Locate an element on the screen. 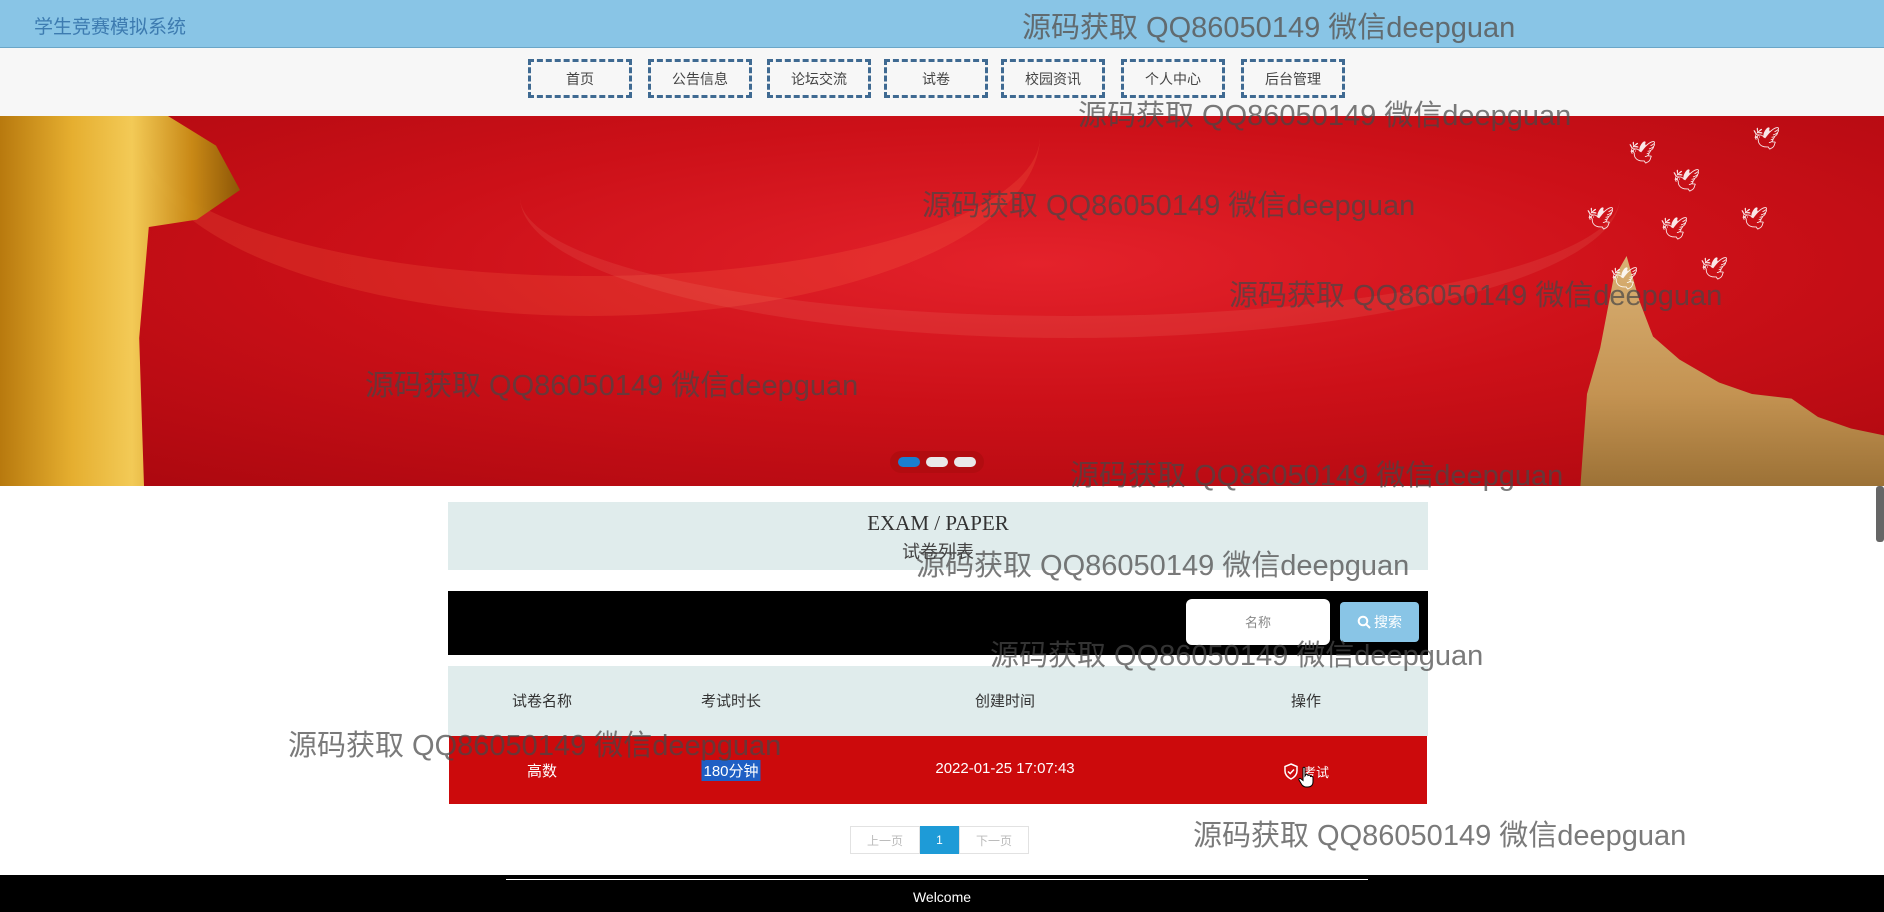  paper-name: 高数 is located at coordinates (542, 771).